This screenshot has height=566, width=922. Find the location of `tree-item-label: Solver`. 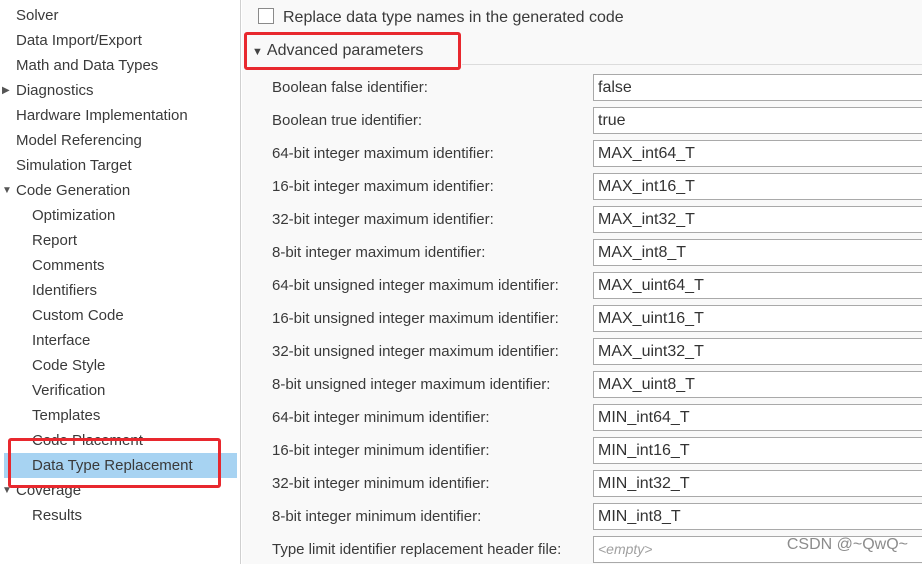

tree-item-label: Solver is located at coordinates (37, 15).